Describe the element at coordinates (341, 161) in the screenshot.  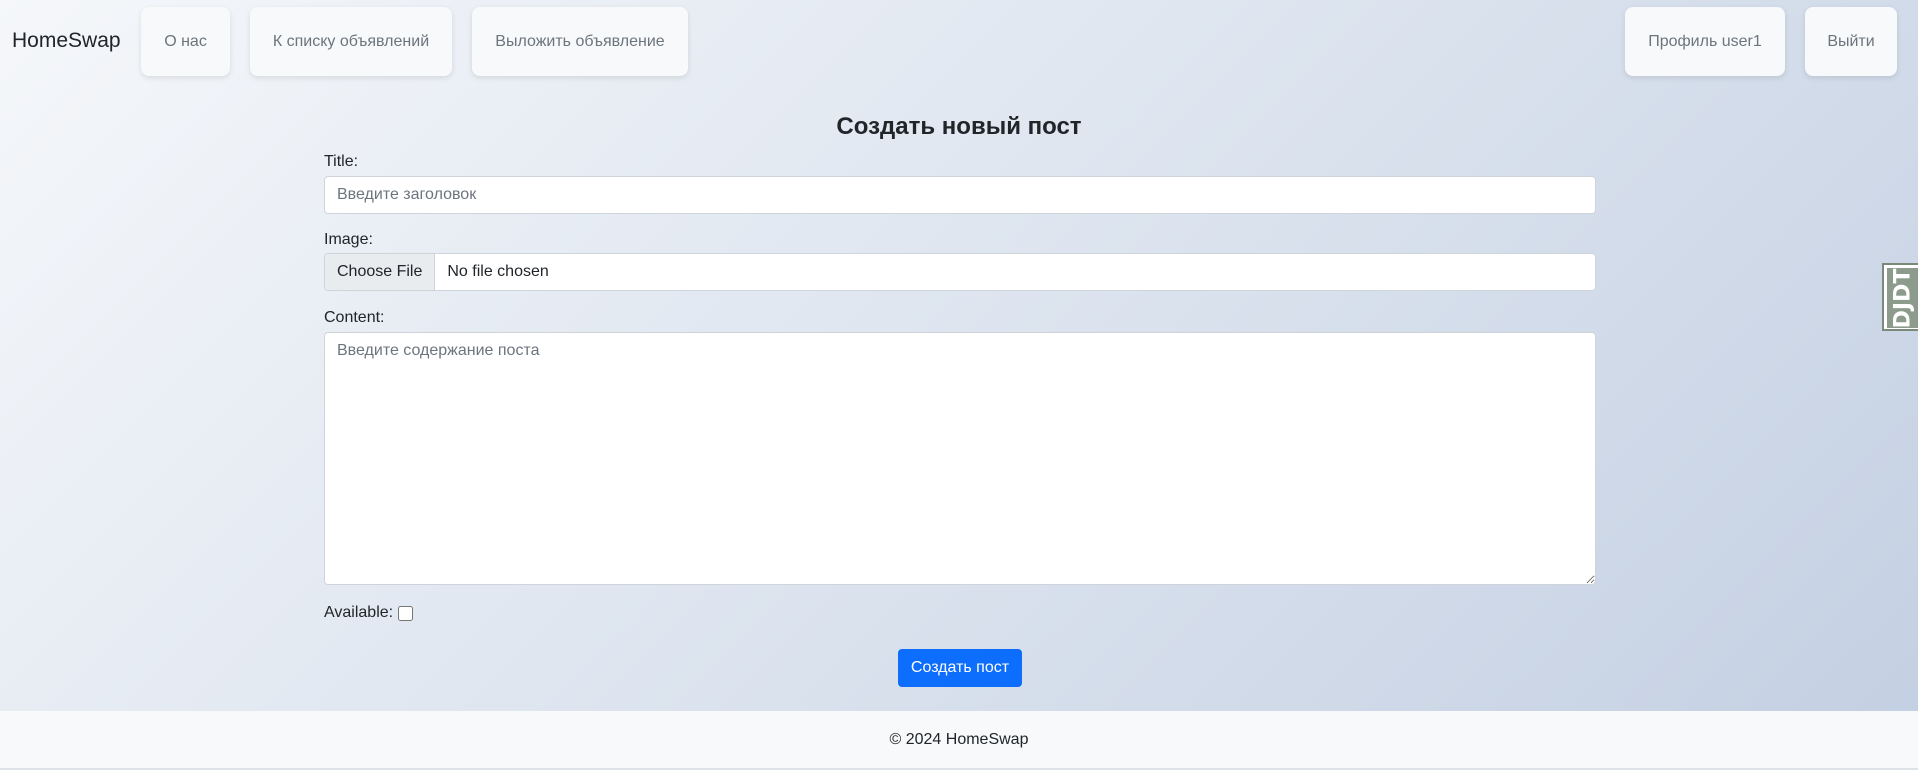
I see `title-label: Title:` at that location.